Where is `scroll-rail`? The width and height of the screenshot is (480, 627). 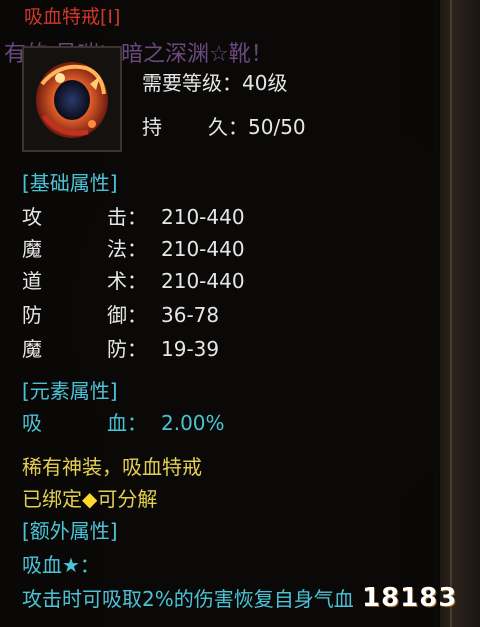
scroll-rail is located at coordinates (451, 313).